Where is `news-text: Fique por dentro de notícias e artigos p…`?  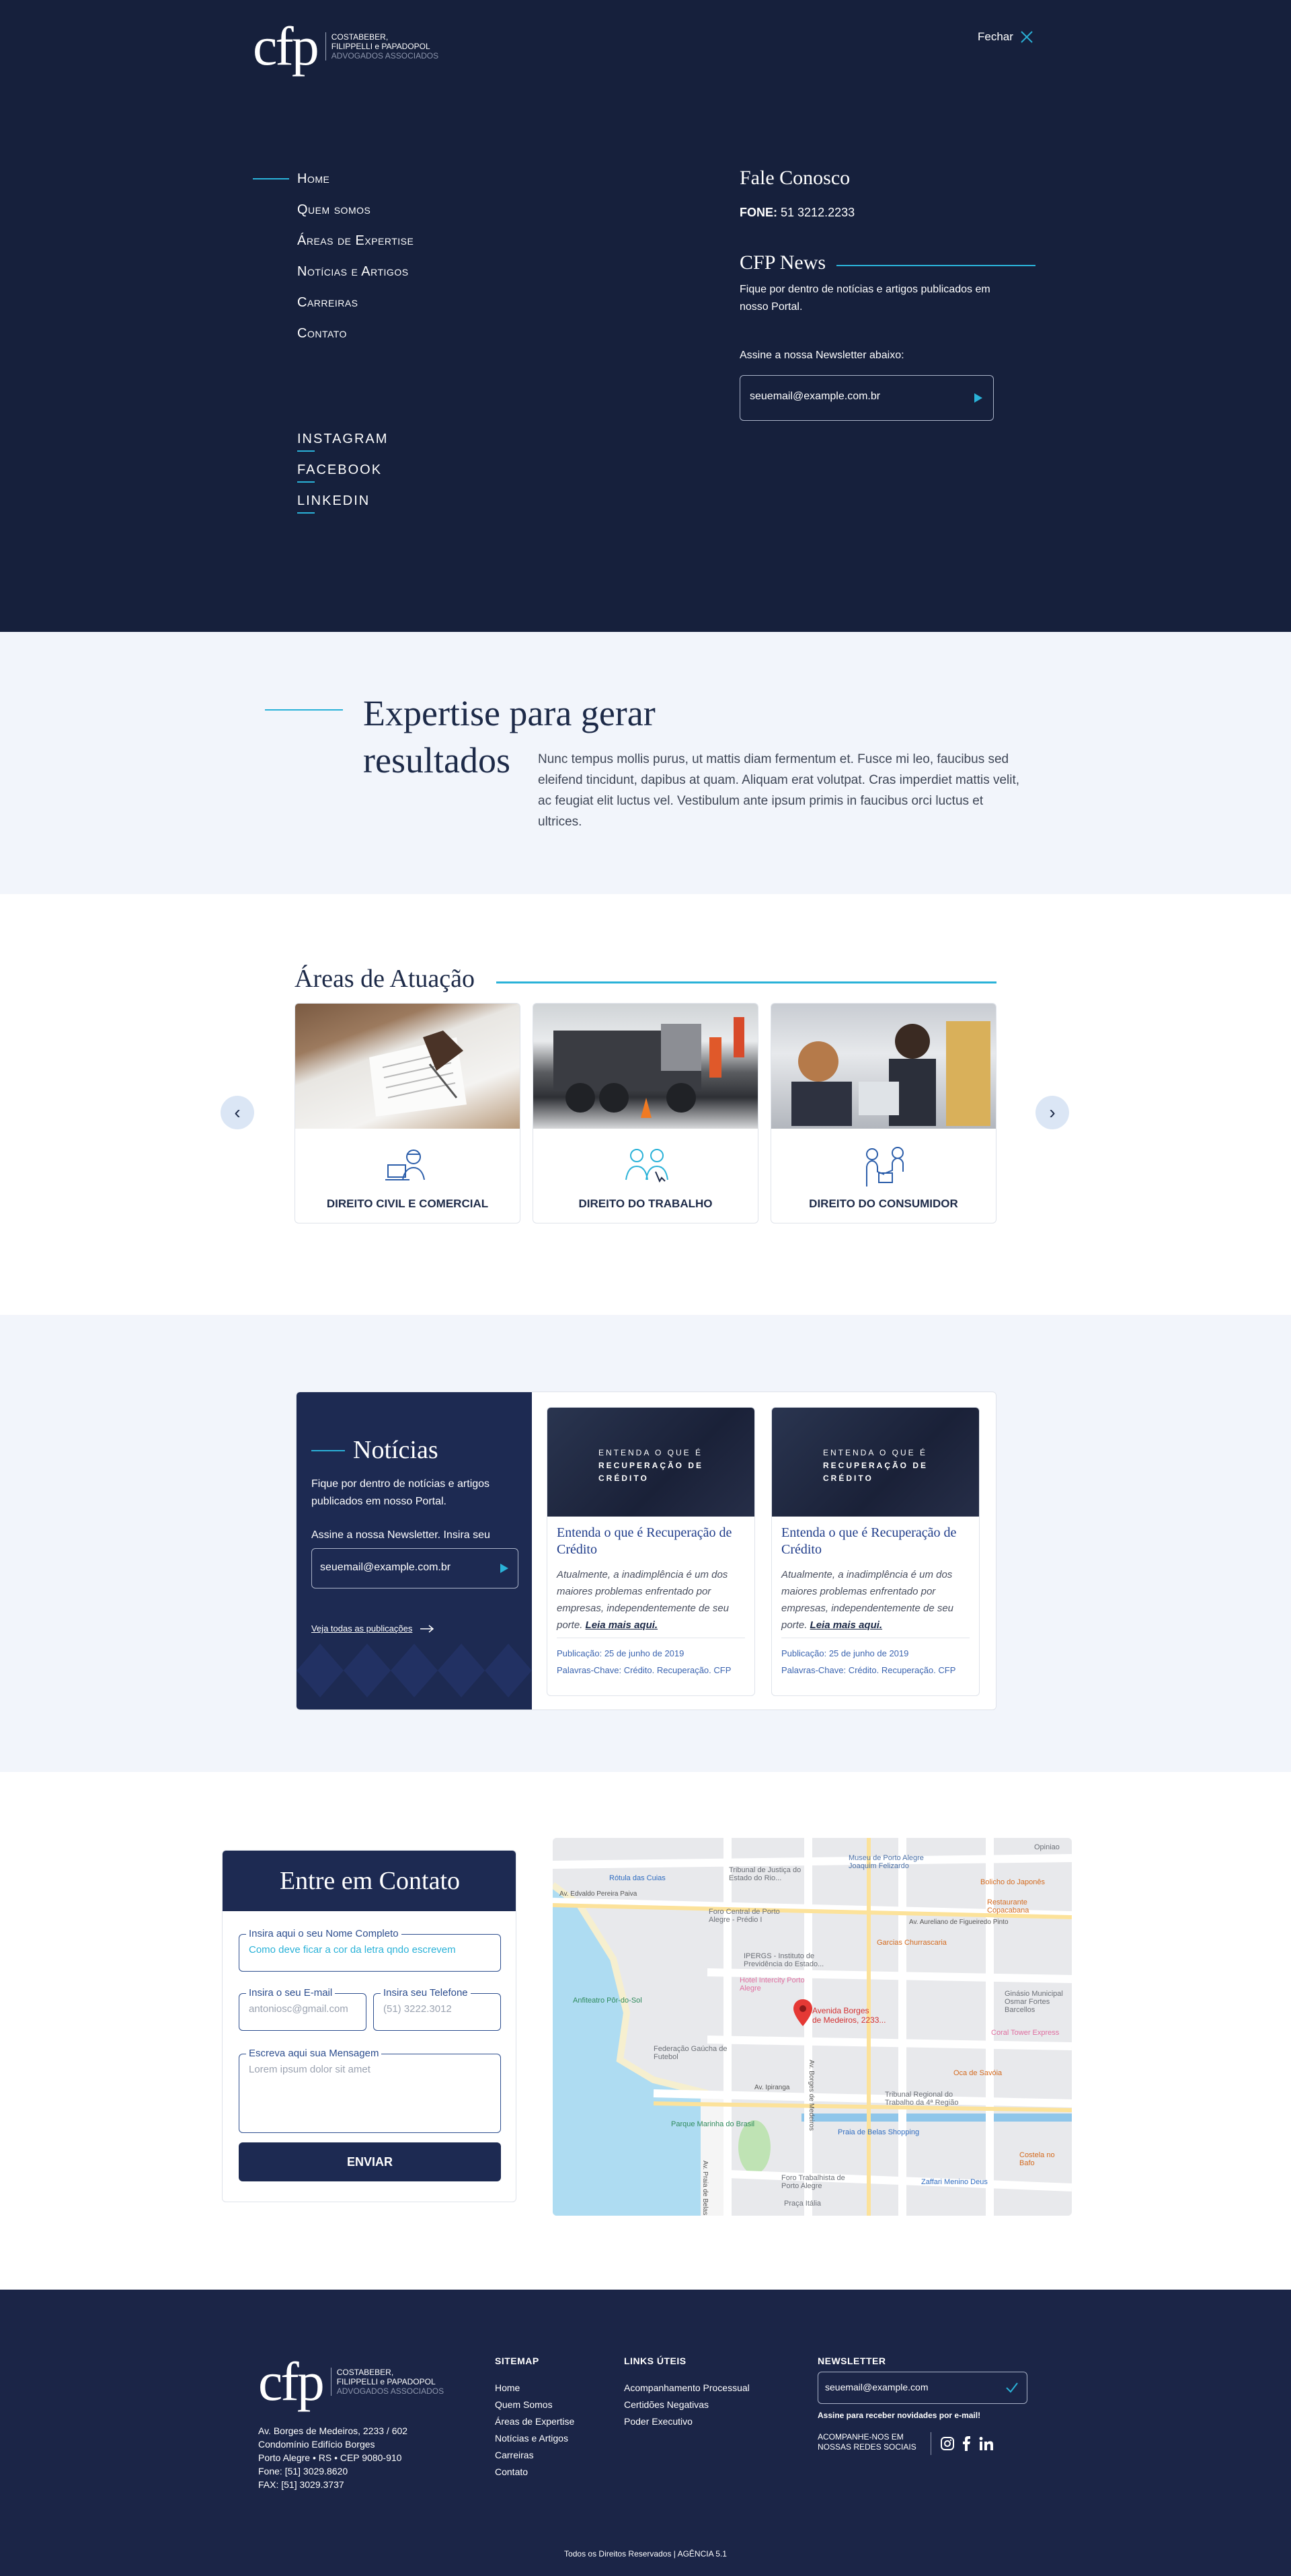
news-text: Fique por dentro de notícias e artigos p… is located at coordinates (400, 1492).